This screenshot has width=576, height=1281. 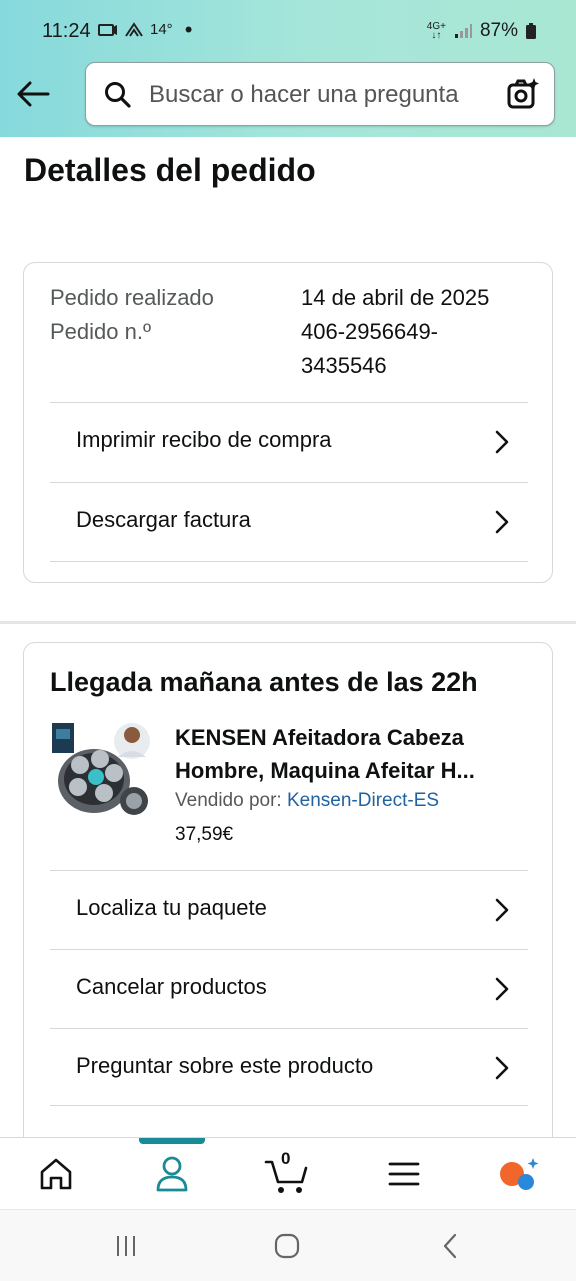 I want to click on system-nav-bar, so click(x=288, y=1245).